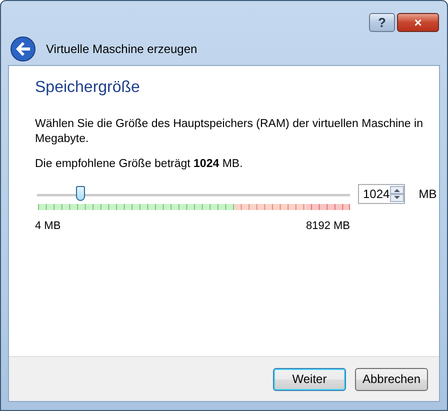 This screenshot has height=411, width=448. I want to click on recommendation-text: Die empfohlene Größe beträgt 1024 MB., so click(139, 164).